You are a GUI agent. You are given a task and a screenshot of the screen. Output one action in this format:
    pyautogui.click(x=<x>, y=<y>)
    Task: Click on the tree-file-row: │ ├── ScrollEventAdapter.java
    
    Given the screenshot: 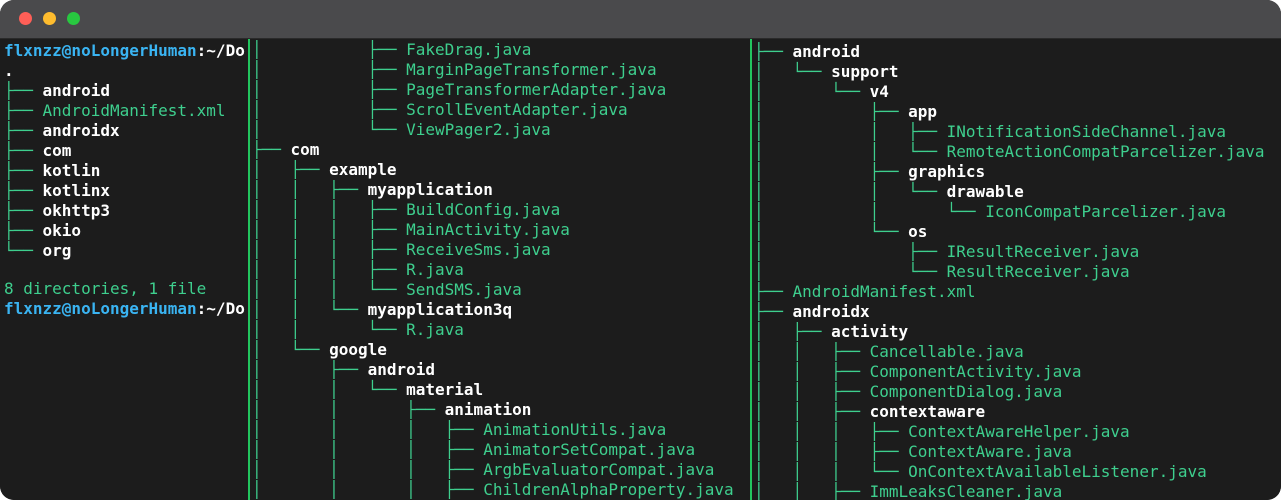 What is the action you would take?
    pyautogui.click(x=440, y=110)
    